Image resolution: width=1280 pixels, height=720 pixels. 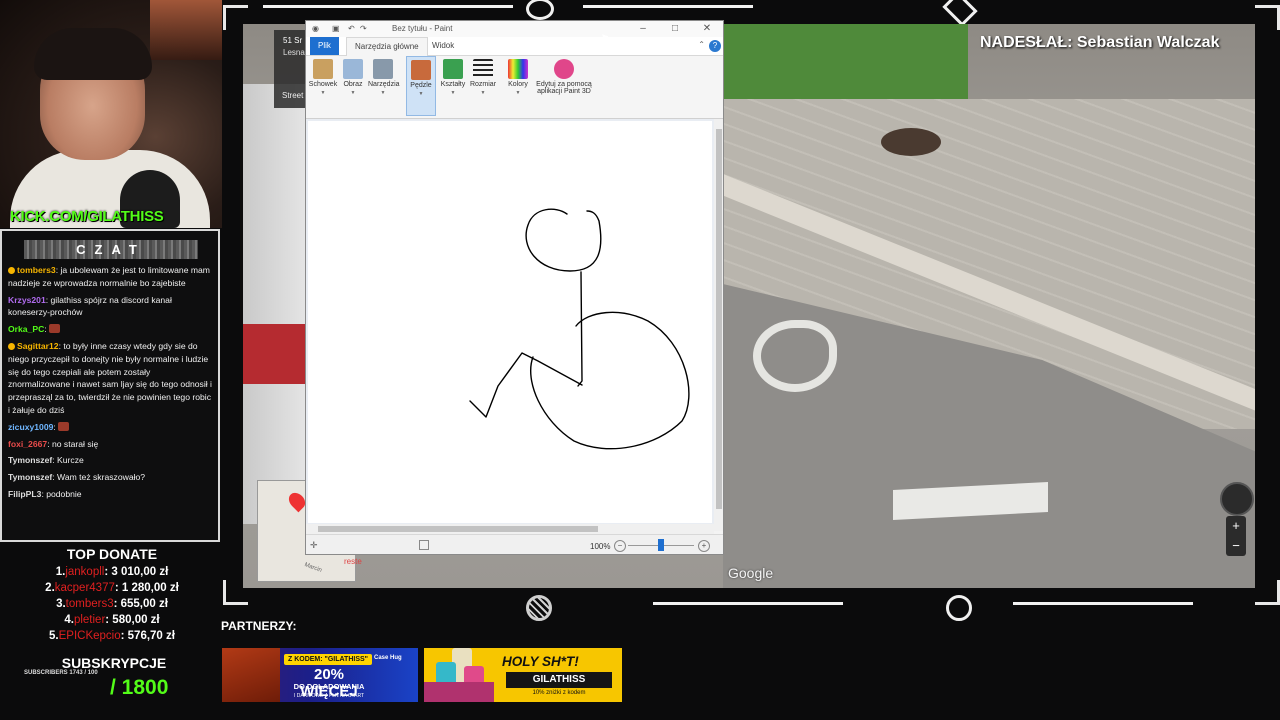 What do you see at coordinates (795, 356) in the screenshot?
I see `wheelchair-parking-symbol` at bounding box center [795, 356].